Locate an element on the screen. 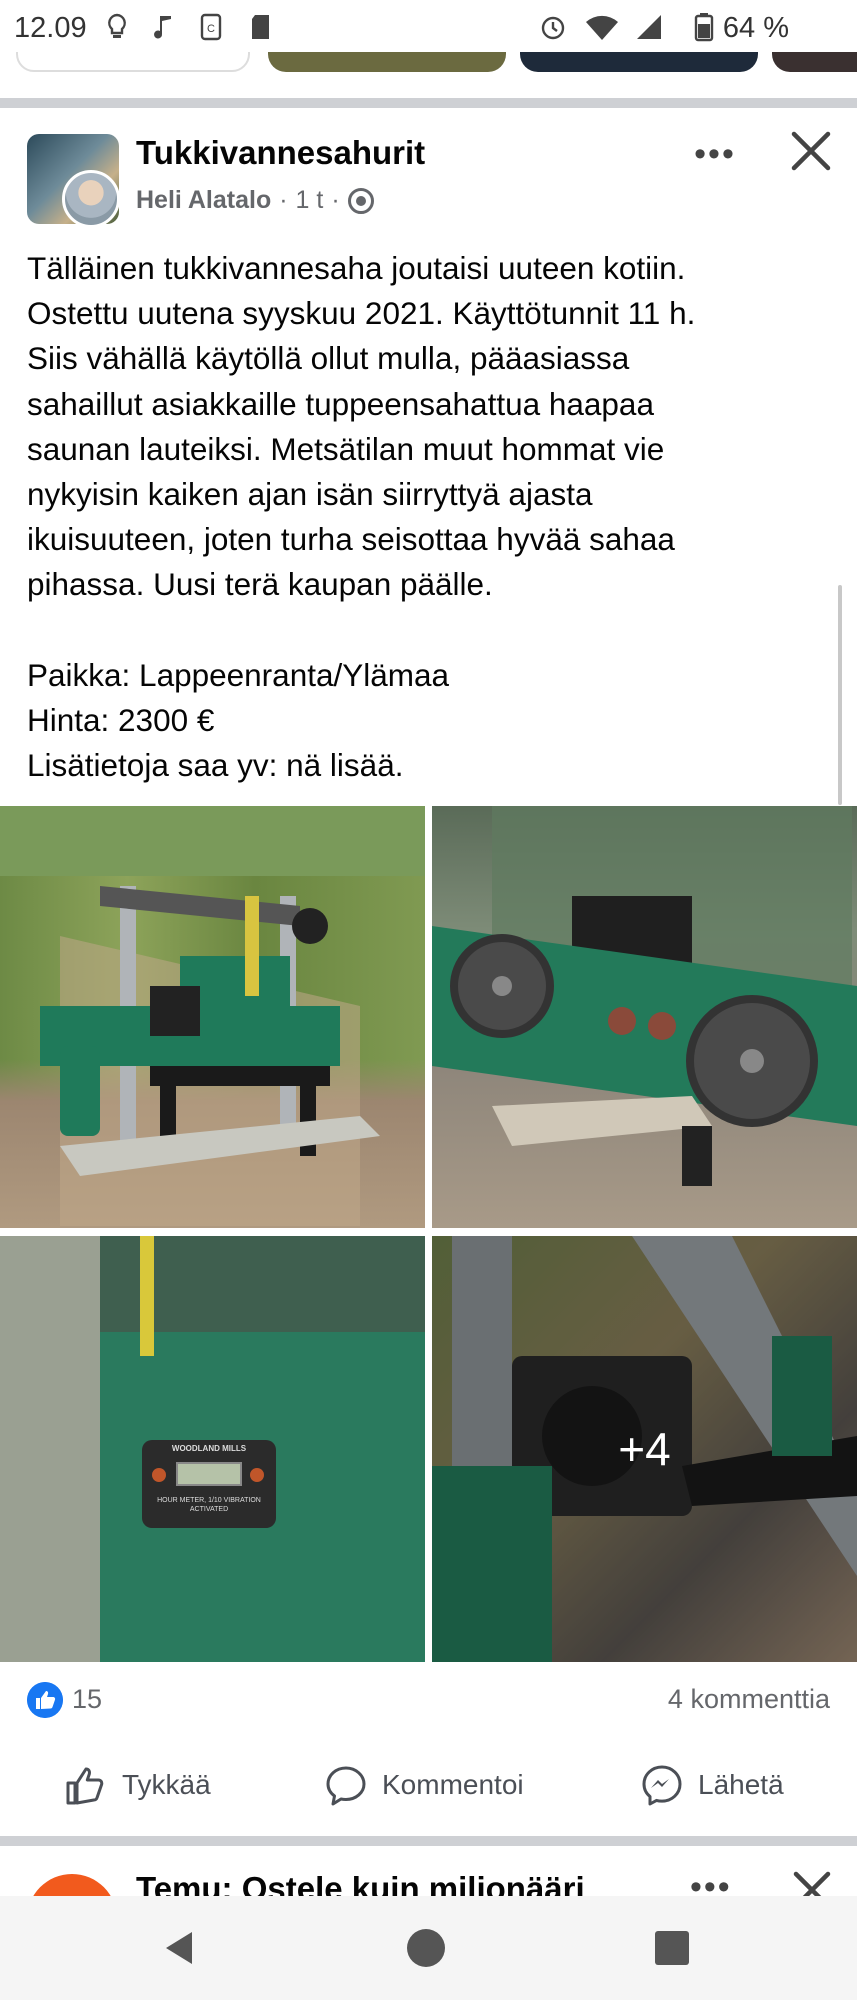 This screenshot has height=2000, width=857. post-text-line: pihassa. Uusi terä kaupan päälle. is located at coordinates (260, 584).